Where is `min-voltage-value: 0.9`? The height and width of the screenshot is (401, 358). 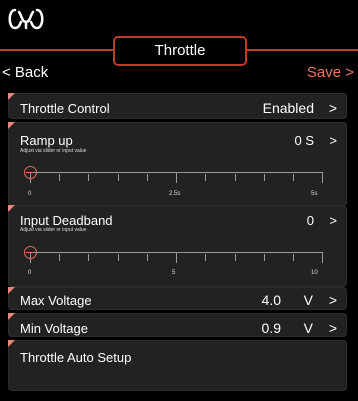
min-voltage-value: 0.9 is located at coordinates (271, 328).